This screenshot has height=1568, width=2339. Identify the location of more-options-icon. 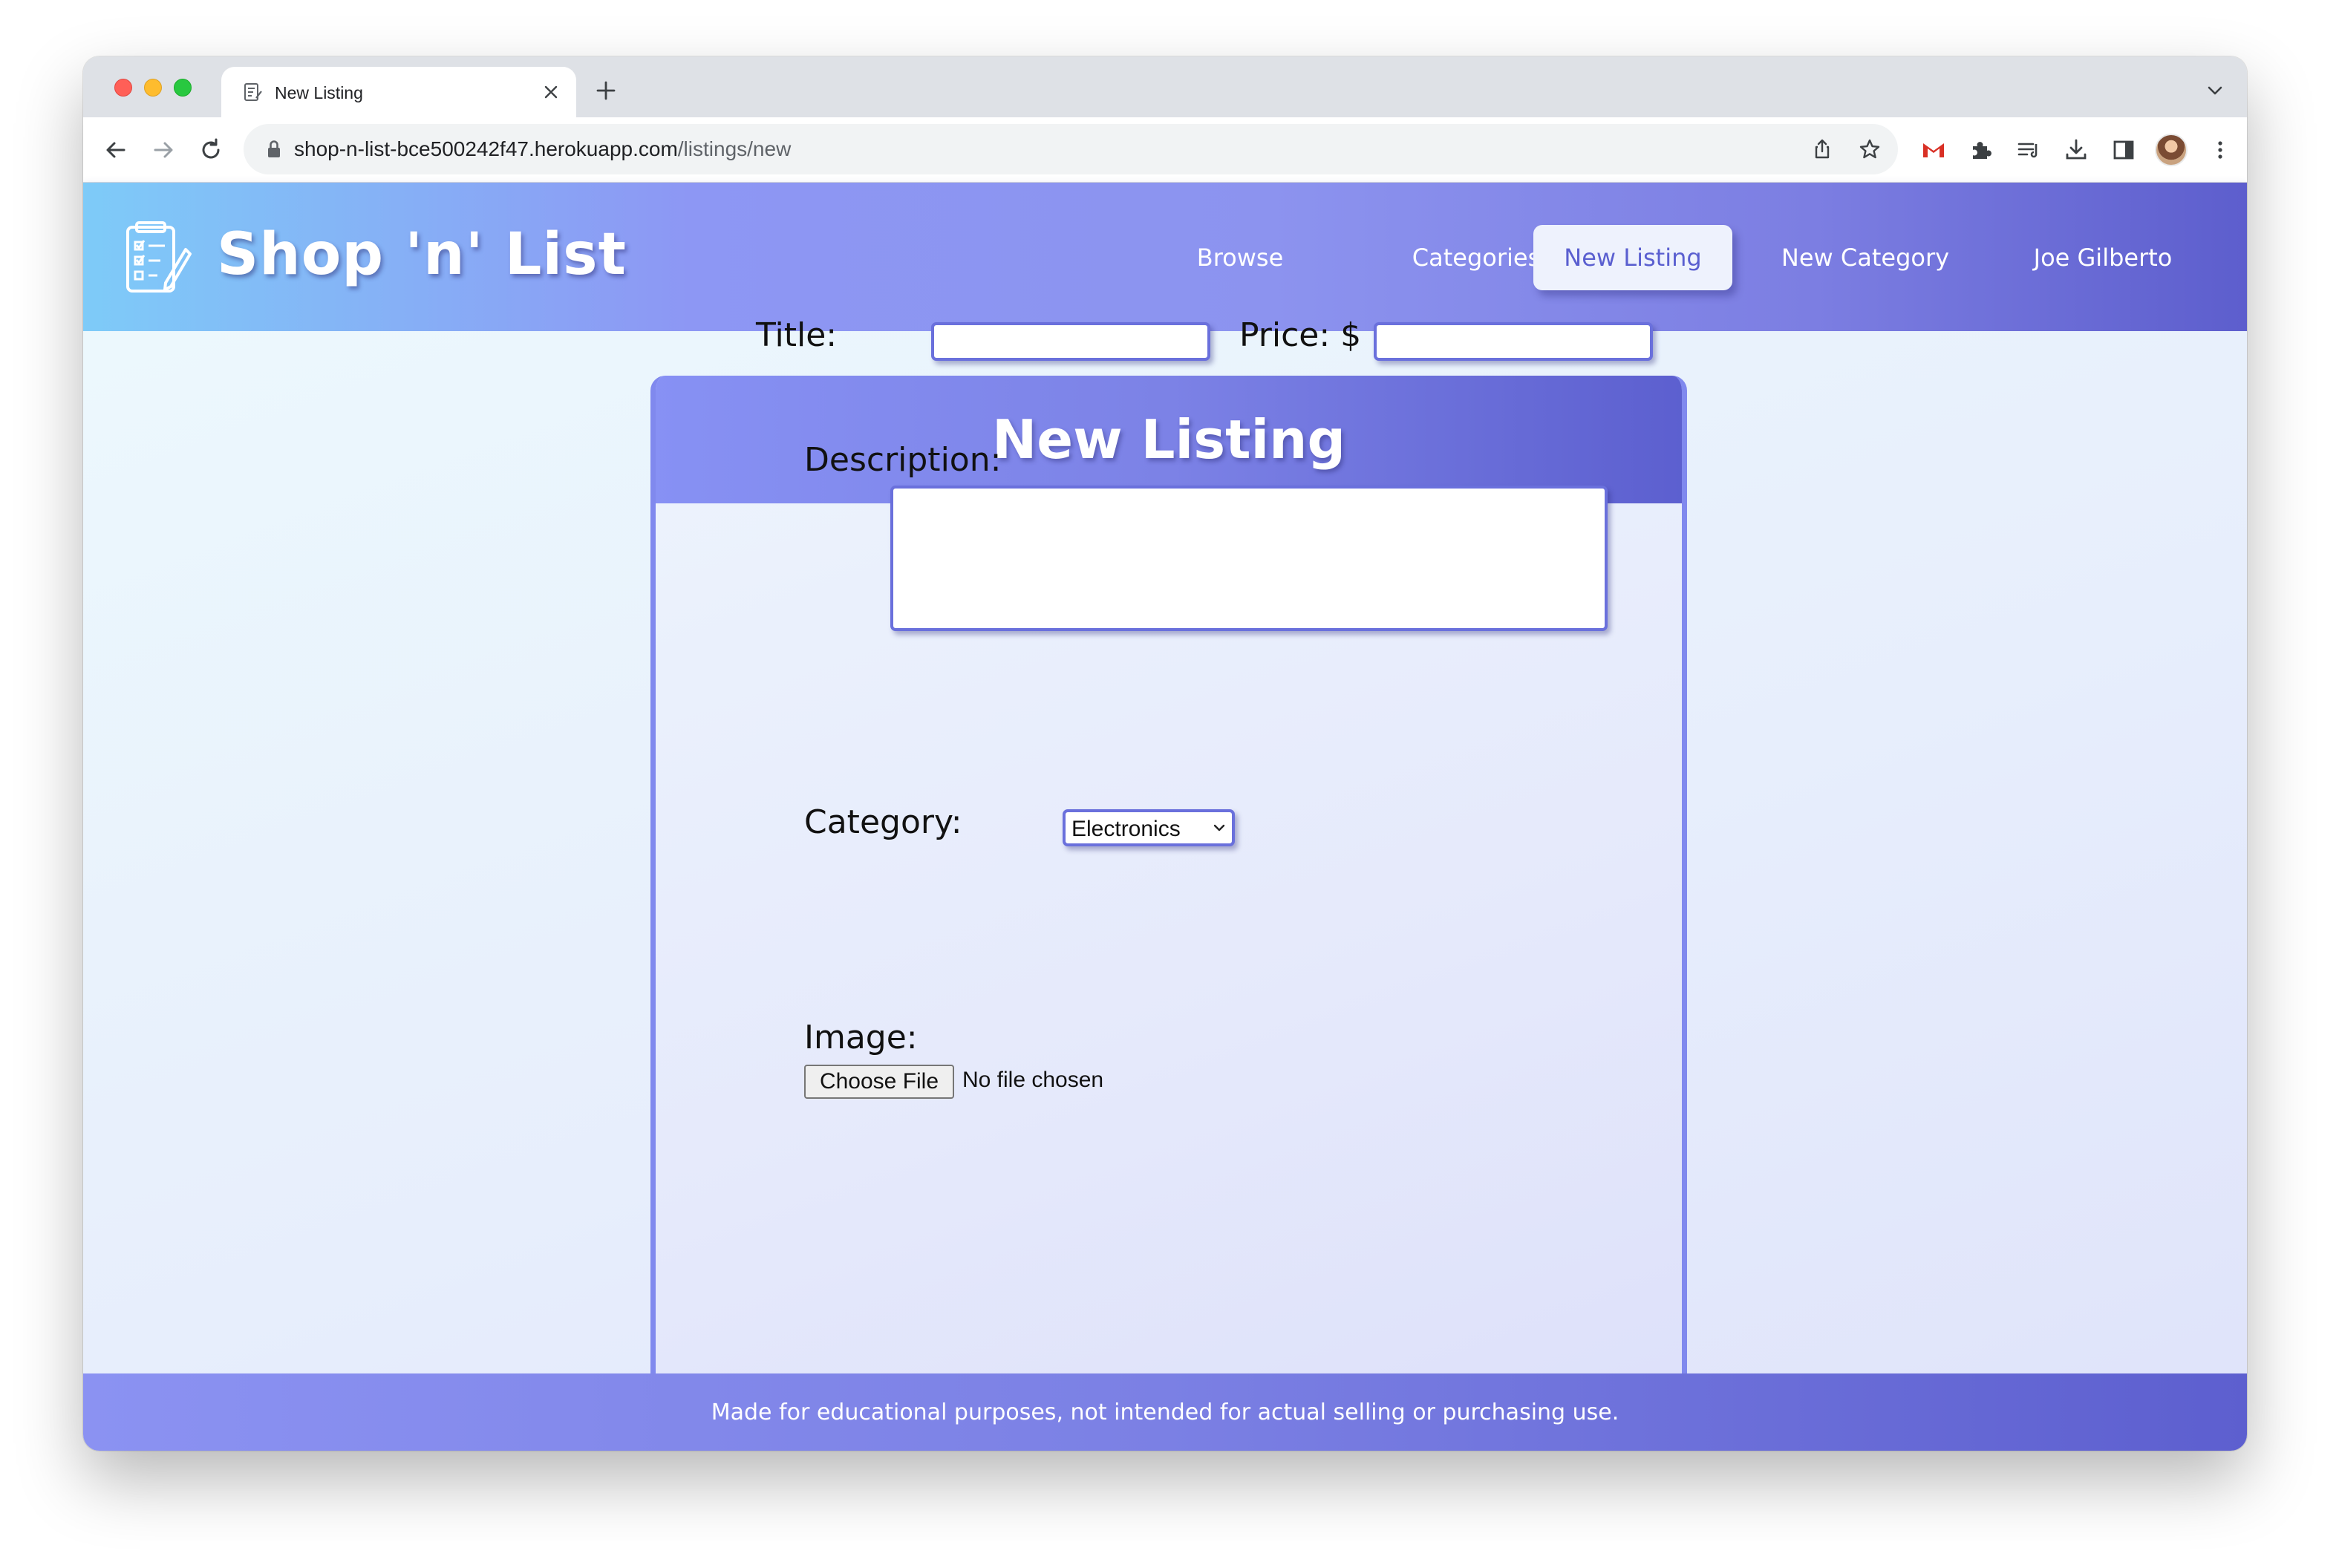
(2220, 150).